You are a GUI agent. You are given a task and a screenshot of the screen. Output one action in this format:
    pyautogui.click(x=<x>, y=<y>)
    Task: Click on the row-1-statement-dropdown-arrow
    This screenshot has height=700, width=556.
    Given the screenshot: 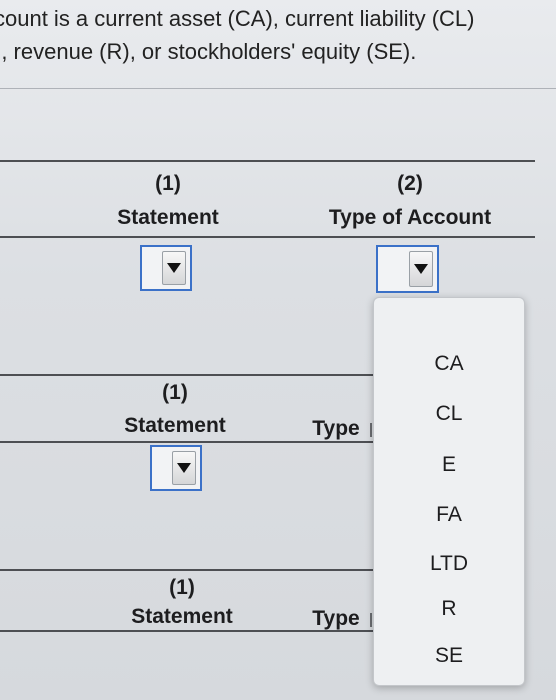 What is the action you would take?
    pyautogui.click(x=174, y=268)
    